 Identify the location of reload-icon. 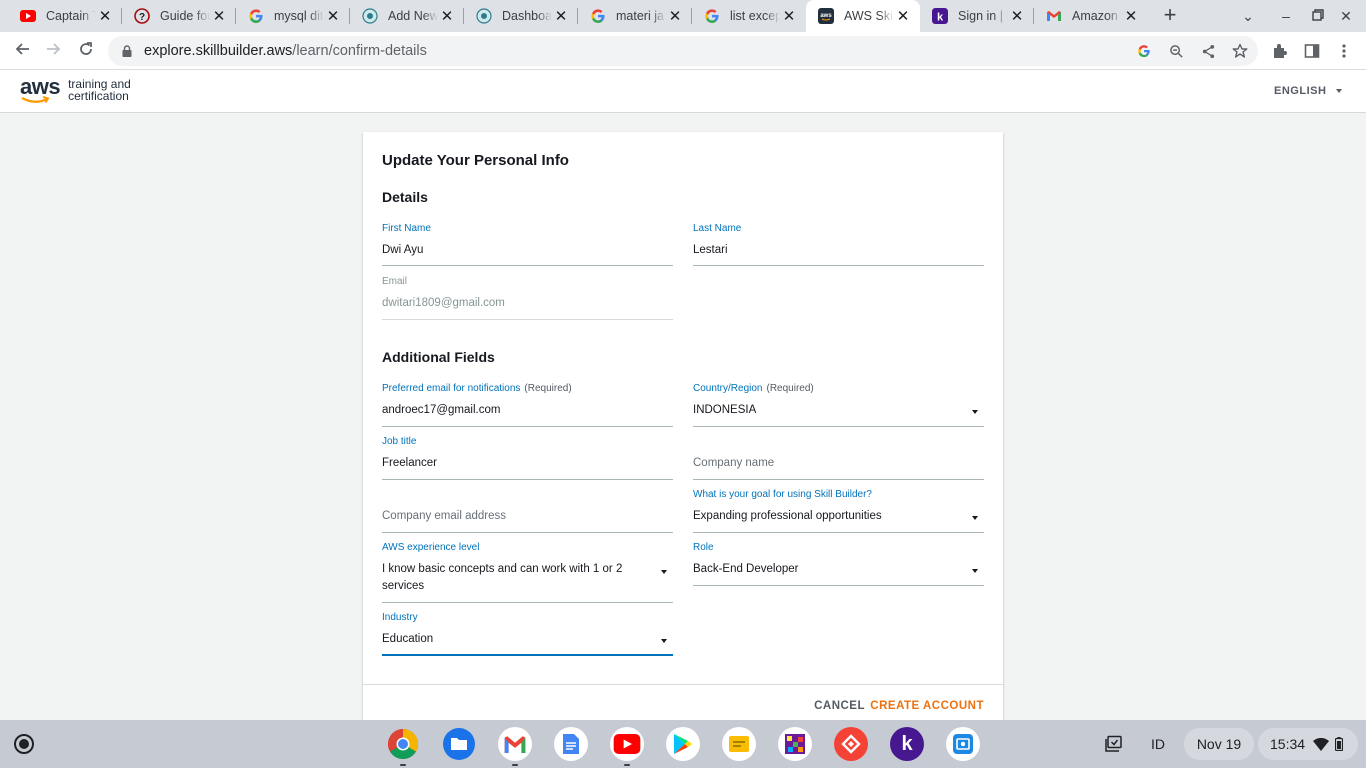
(86, 51).